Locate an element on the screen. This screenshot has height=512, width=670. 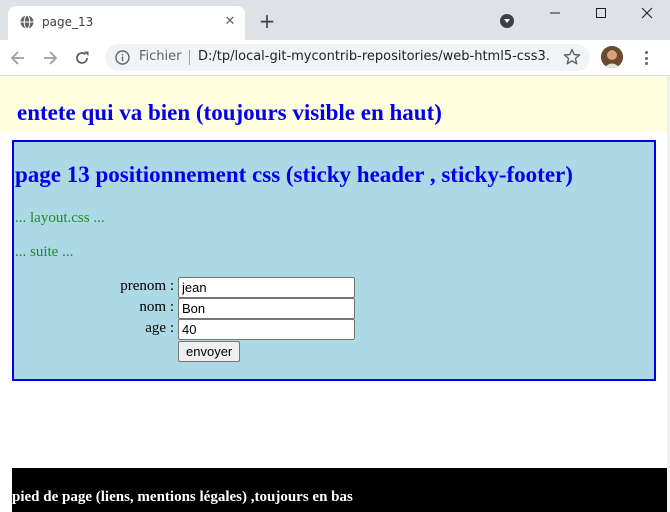
avatar is located at coordinates (612, 57).